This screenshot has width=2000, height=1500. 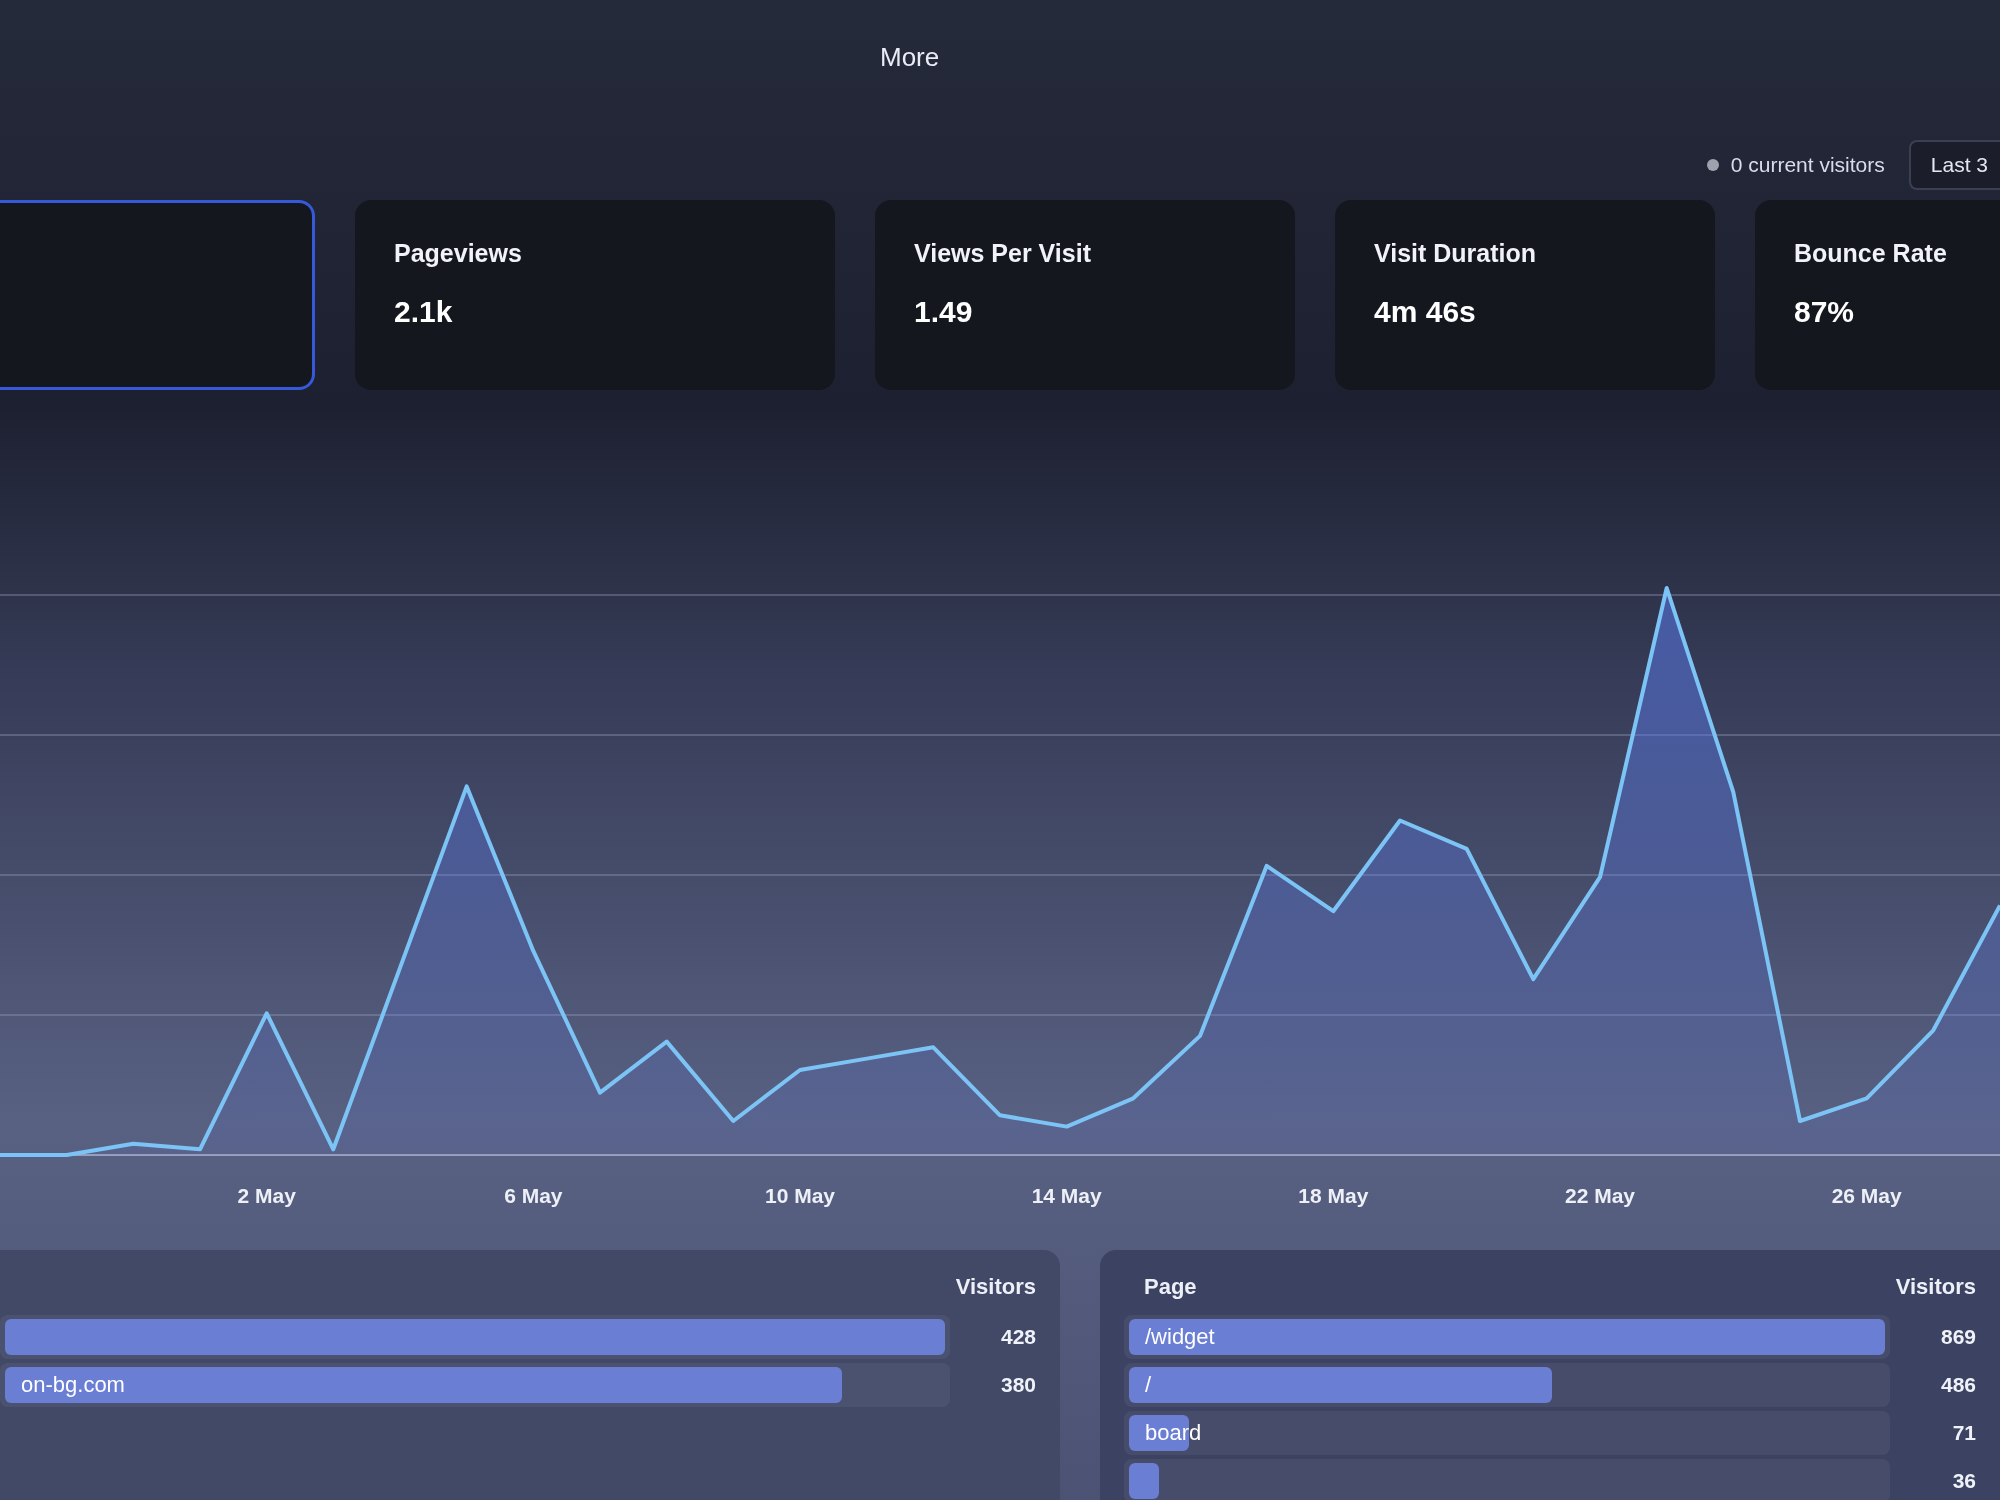 I want to click on current-visitors-text: 0 current visitors, so click(x=1807, y=165).